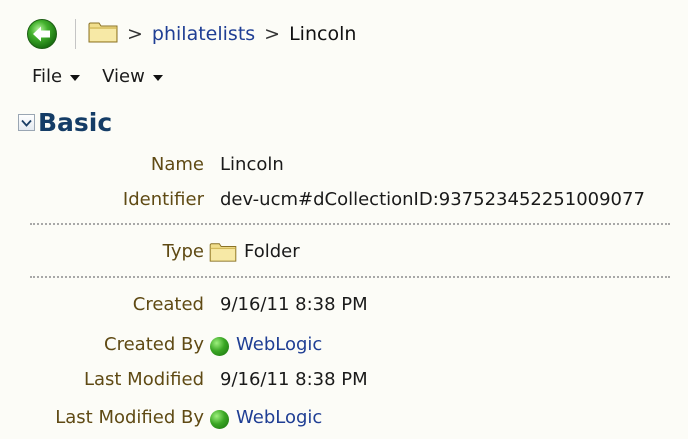 Image resolution: width=688 pixels, height=439 pixels. I want to click on property-row-created: Created 9/16/11 8:38 PM, so click(344, 305).